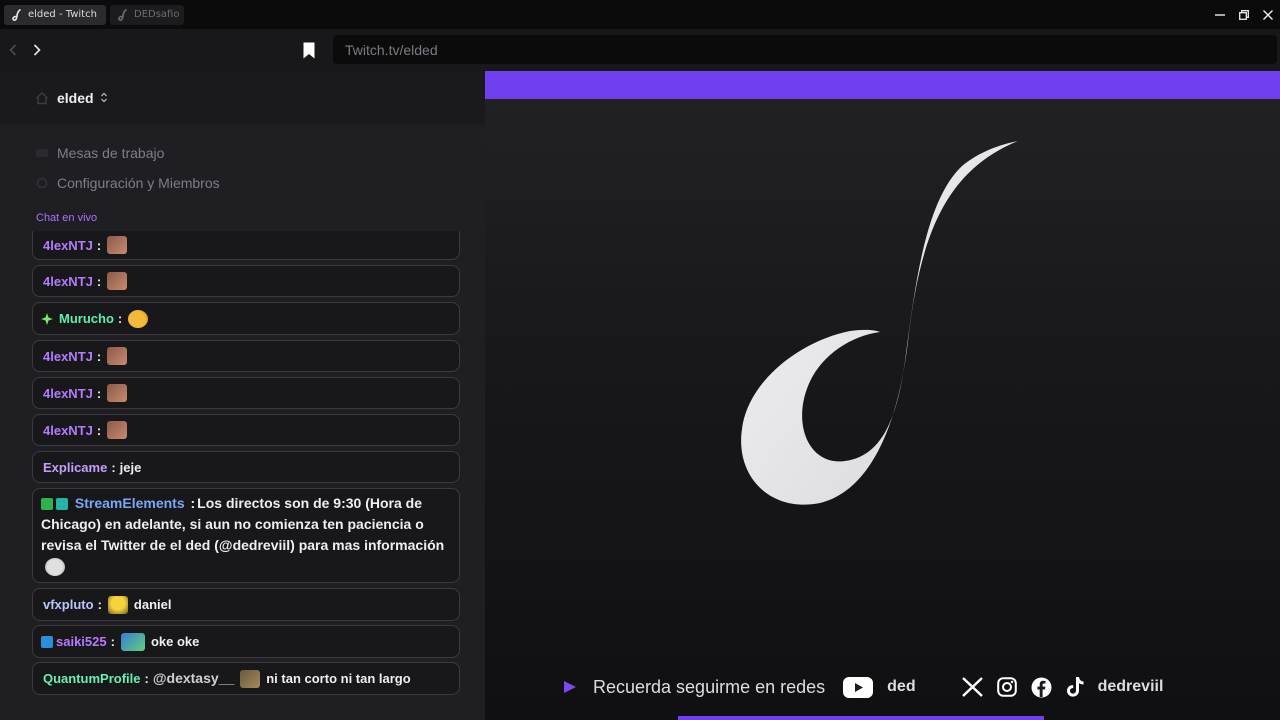 Image resolution: width=1280 pixels, height=720 pixels. I want to click on chat-username: saiki525, so click(81, 641).